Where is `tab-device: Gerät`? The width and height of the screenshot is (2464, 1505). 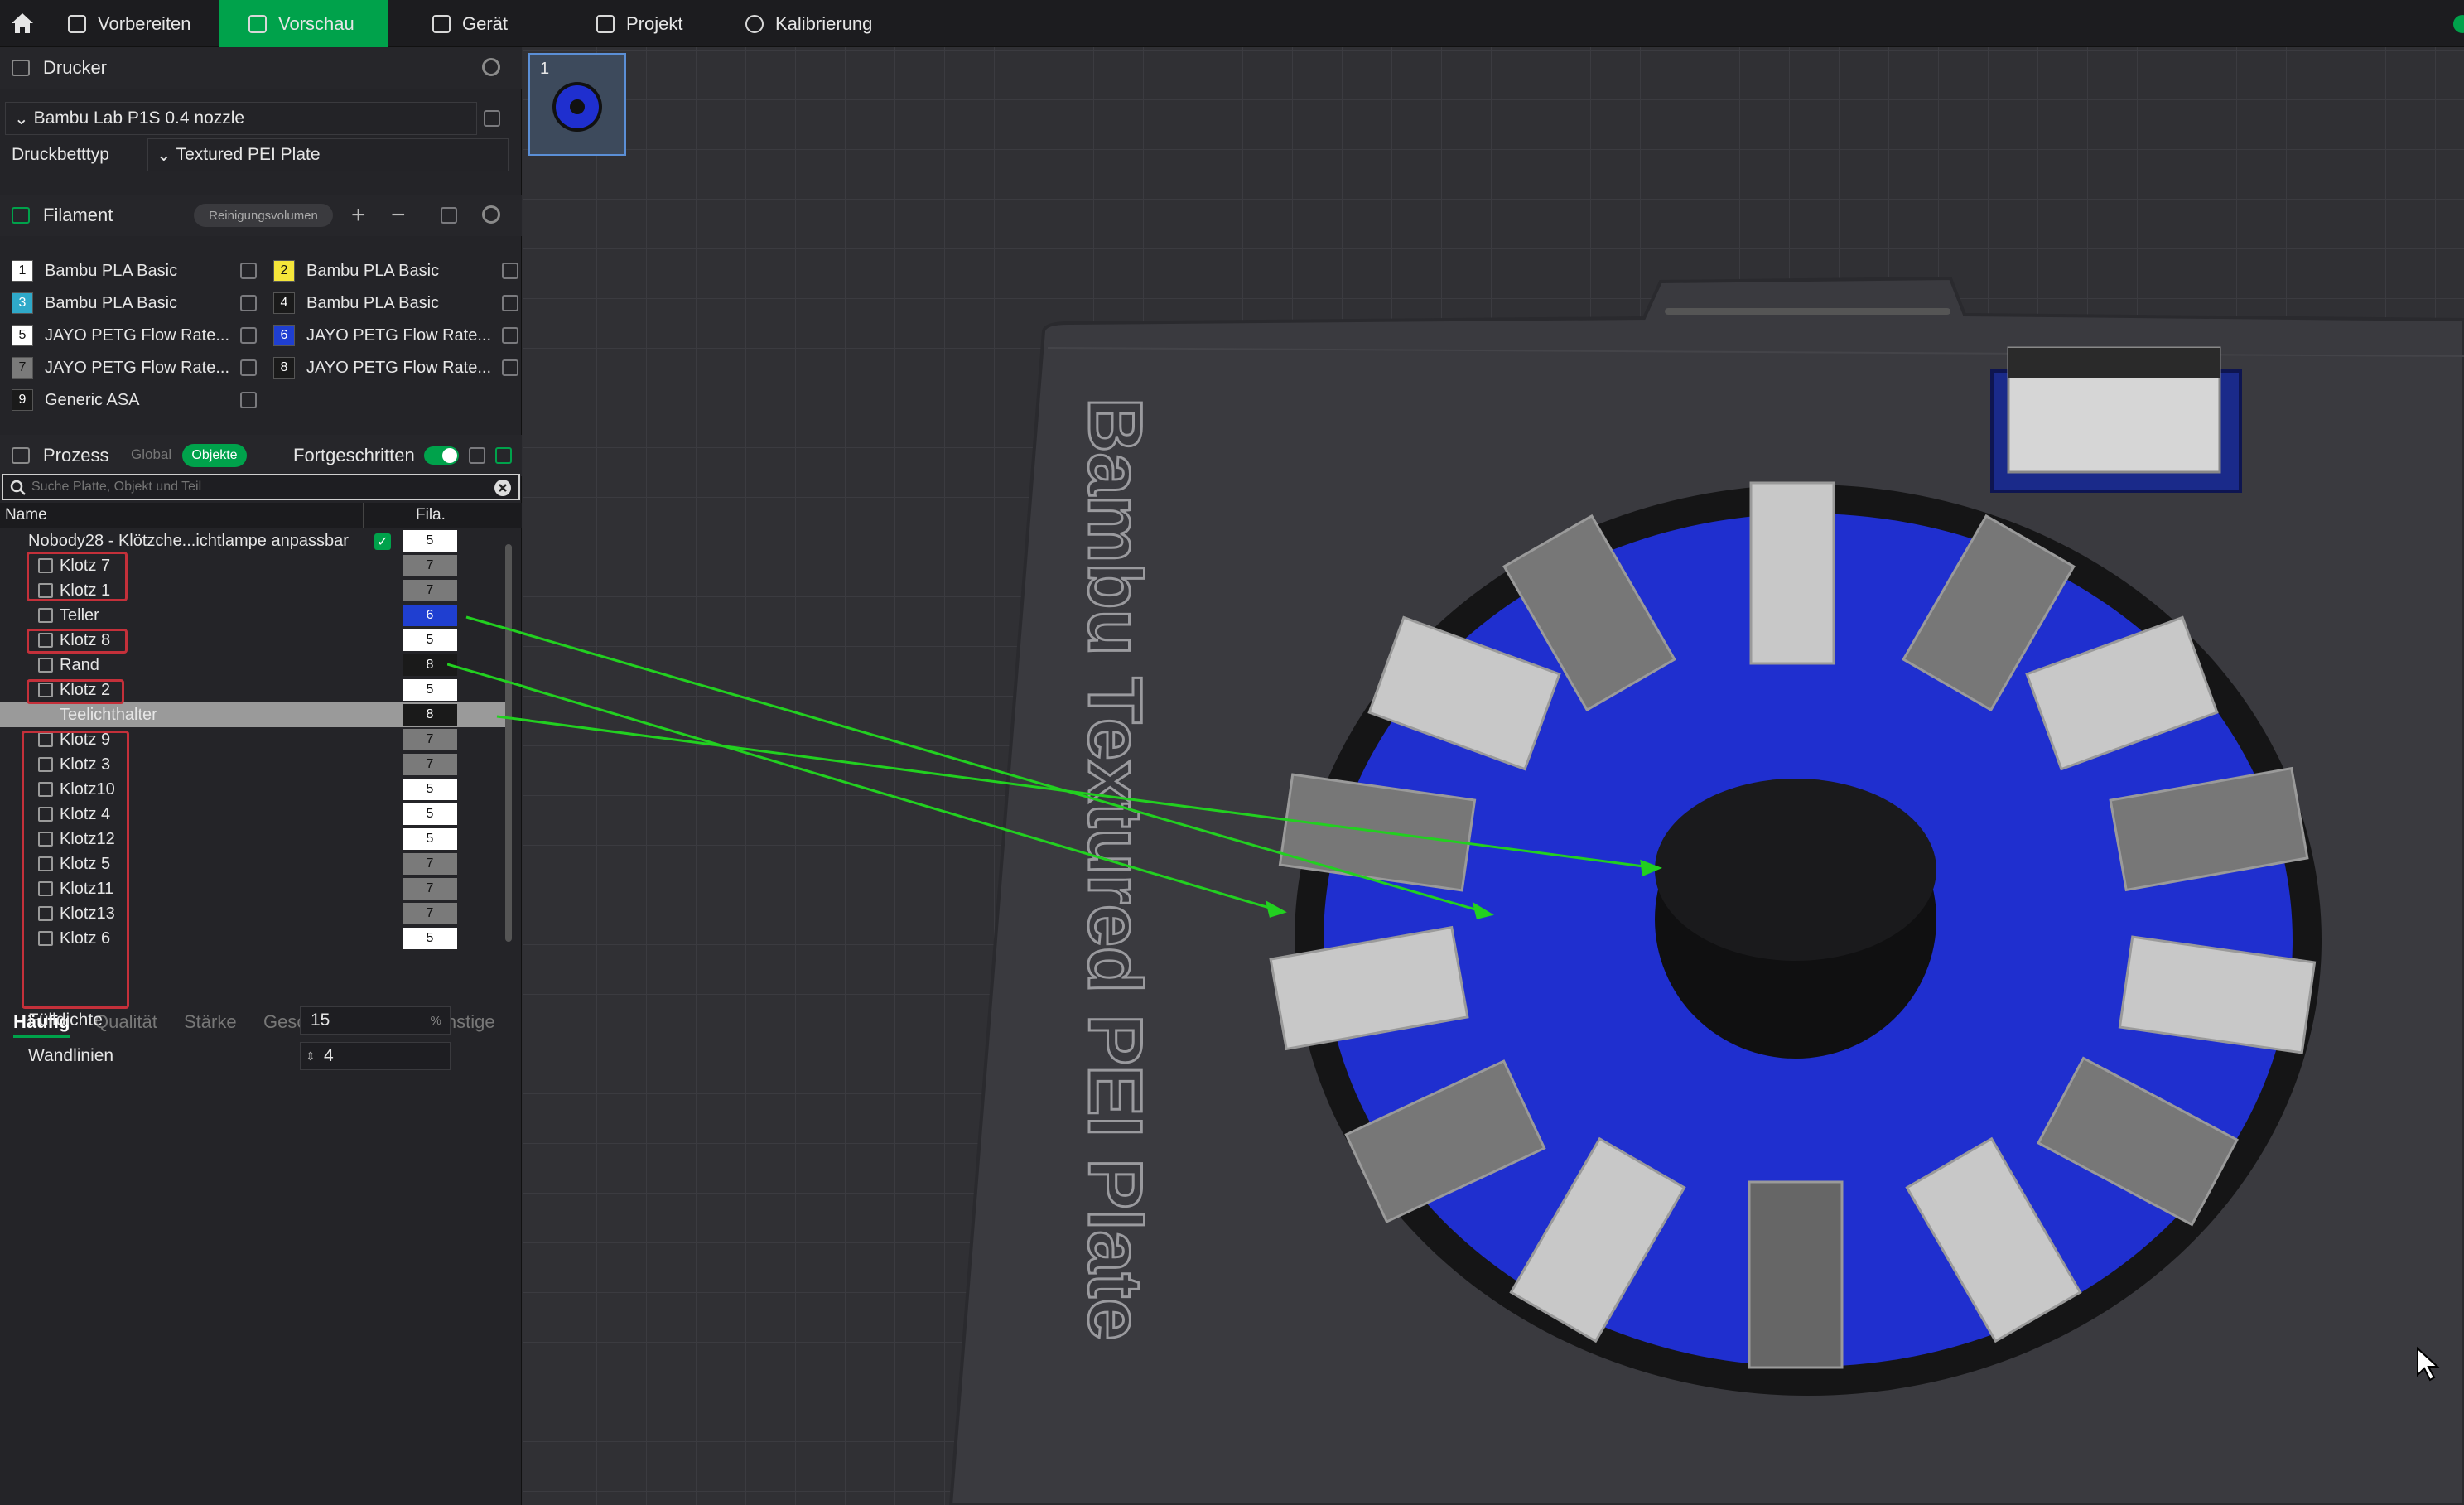 tab-device: Gerät is located at coordinates (490, 23).